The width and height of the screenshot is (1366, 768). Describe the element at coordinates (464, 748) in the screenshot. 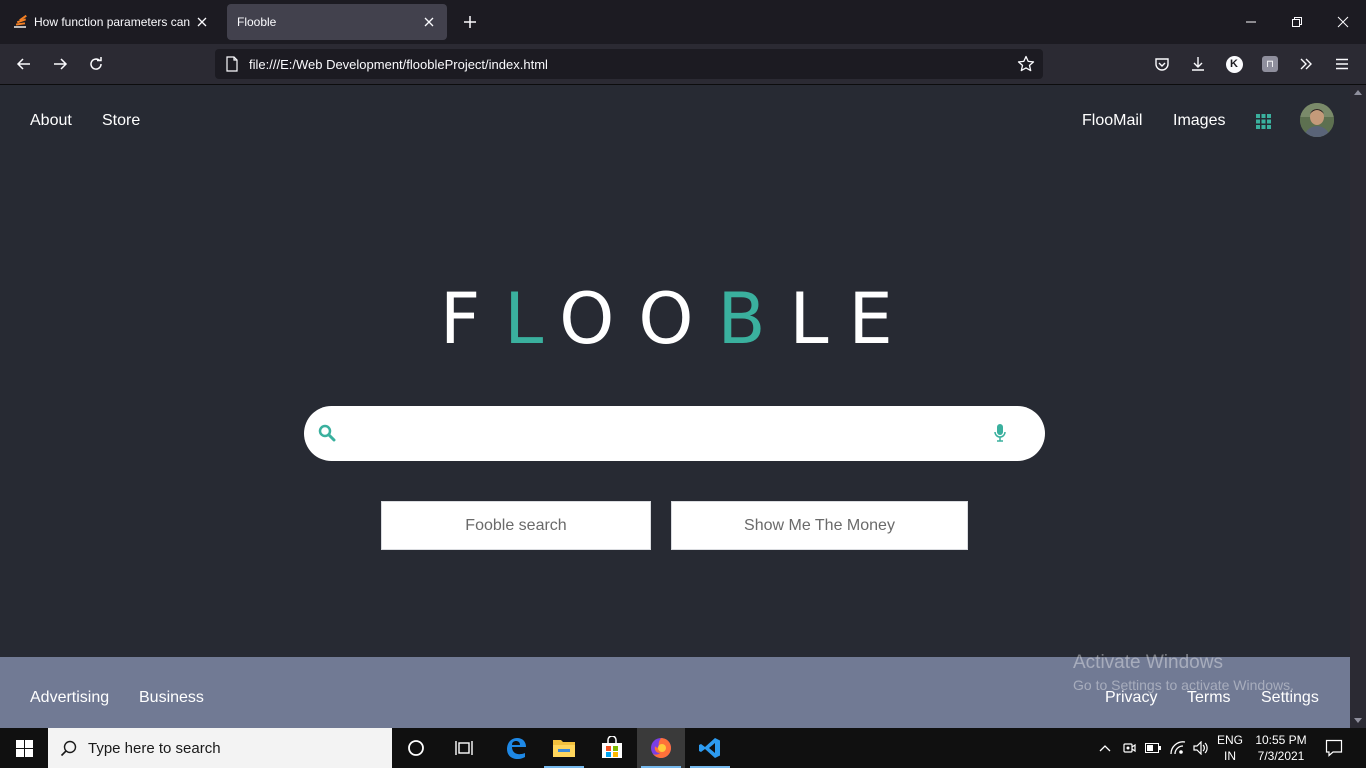

I see `task-view-icon` at that location.